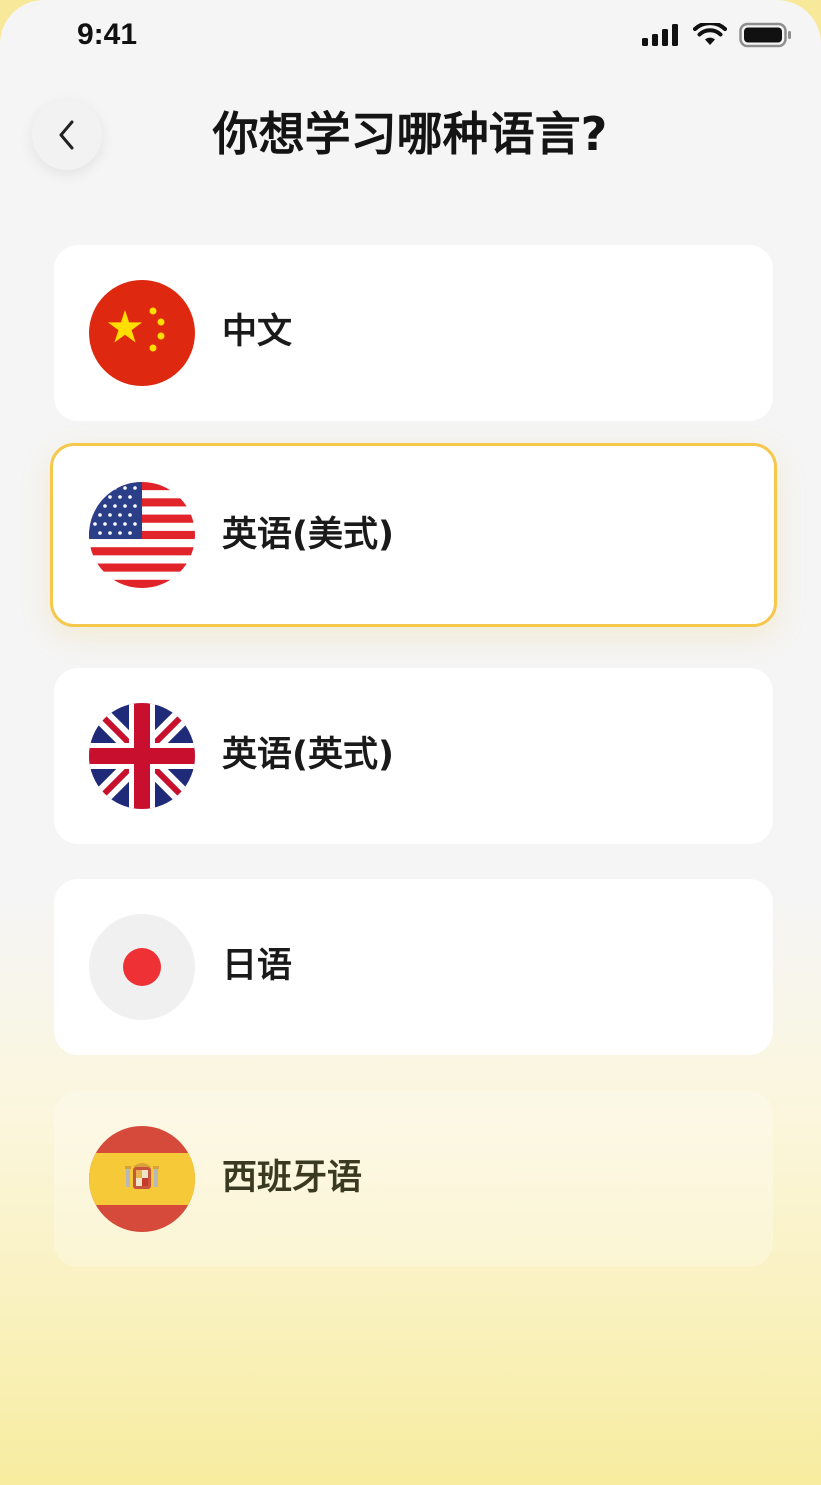  Describe the element at coordinates (308, 755) in the screenshot. I see `language-label: 英语(英式)` at that location.